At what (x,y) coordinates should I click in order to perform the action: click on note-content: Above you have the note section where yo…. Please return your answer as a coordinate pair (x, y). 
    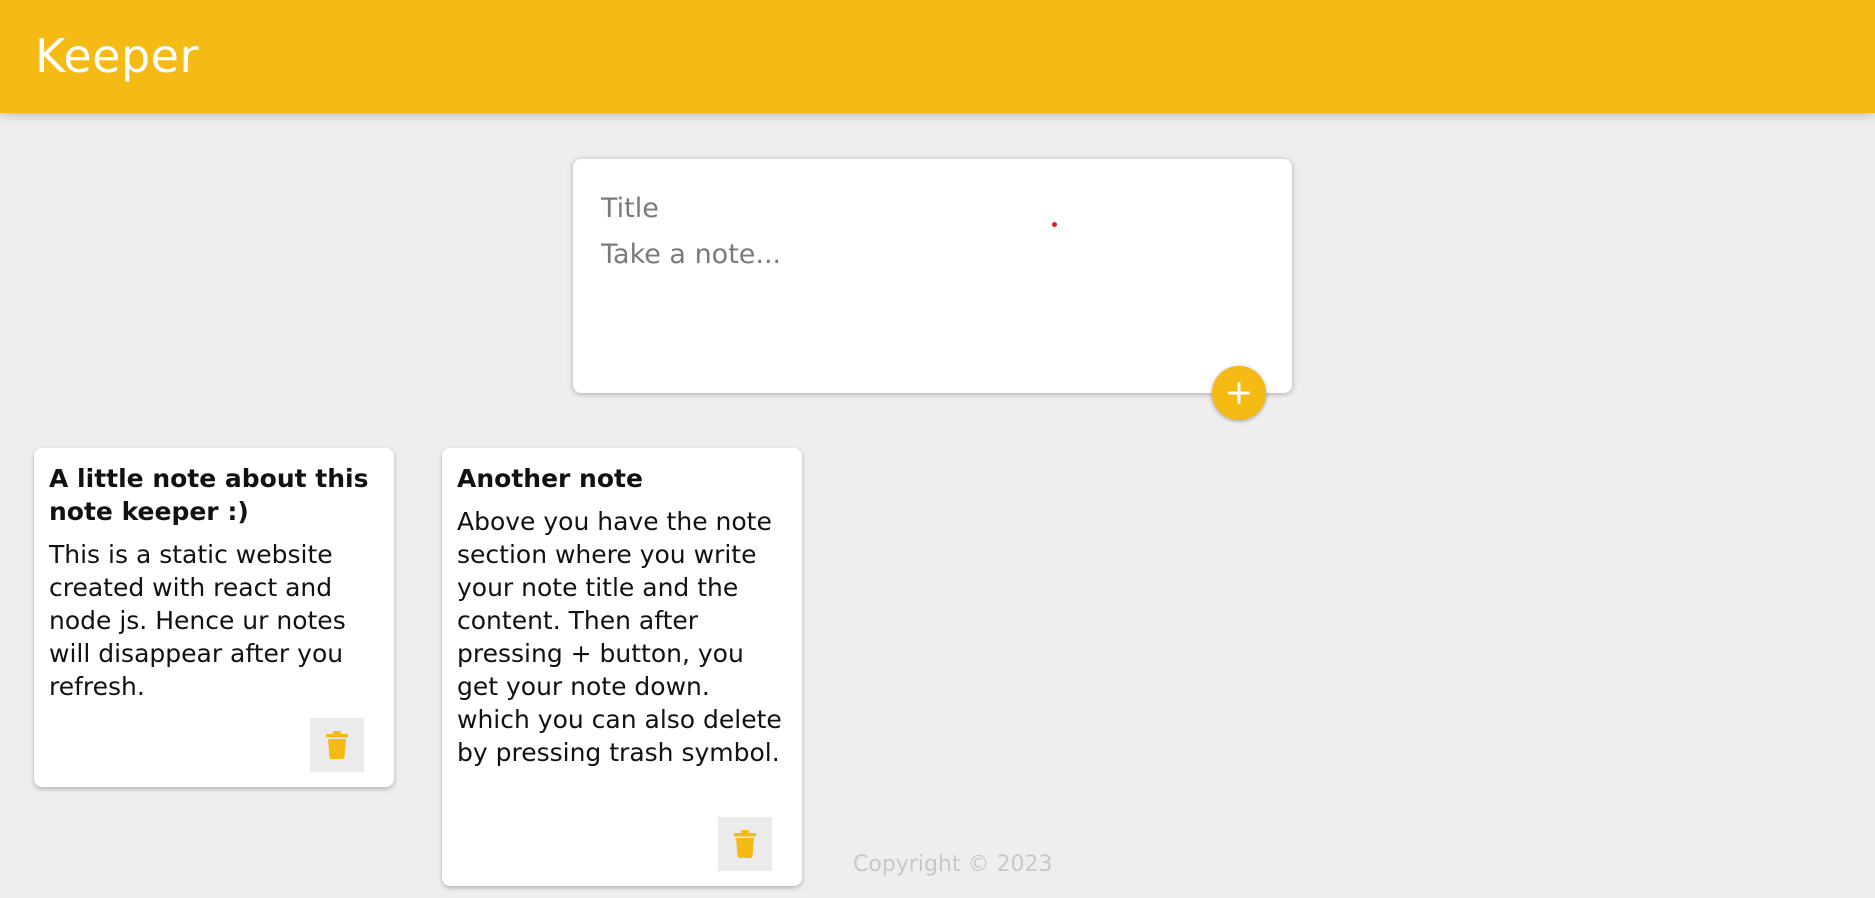
    Looking at the image, I should click on (623, 637).